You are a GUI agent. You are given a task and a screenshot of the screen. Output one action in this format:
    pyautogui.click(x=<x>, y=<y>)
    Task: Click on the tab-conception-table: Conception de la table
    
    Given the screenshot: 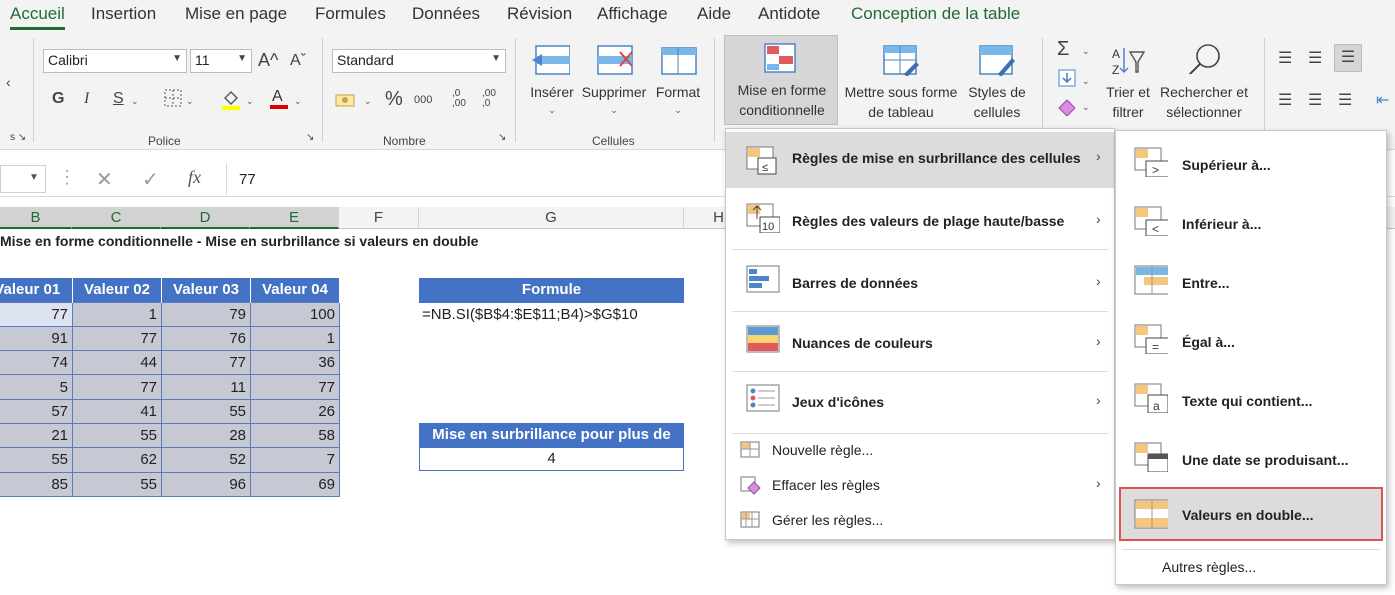 What is the action you would take?
    pyautogui.click(x=935, y=14)
    